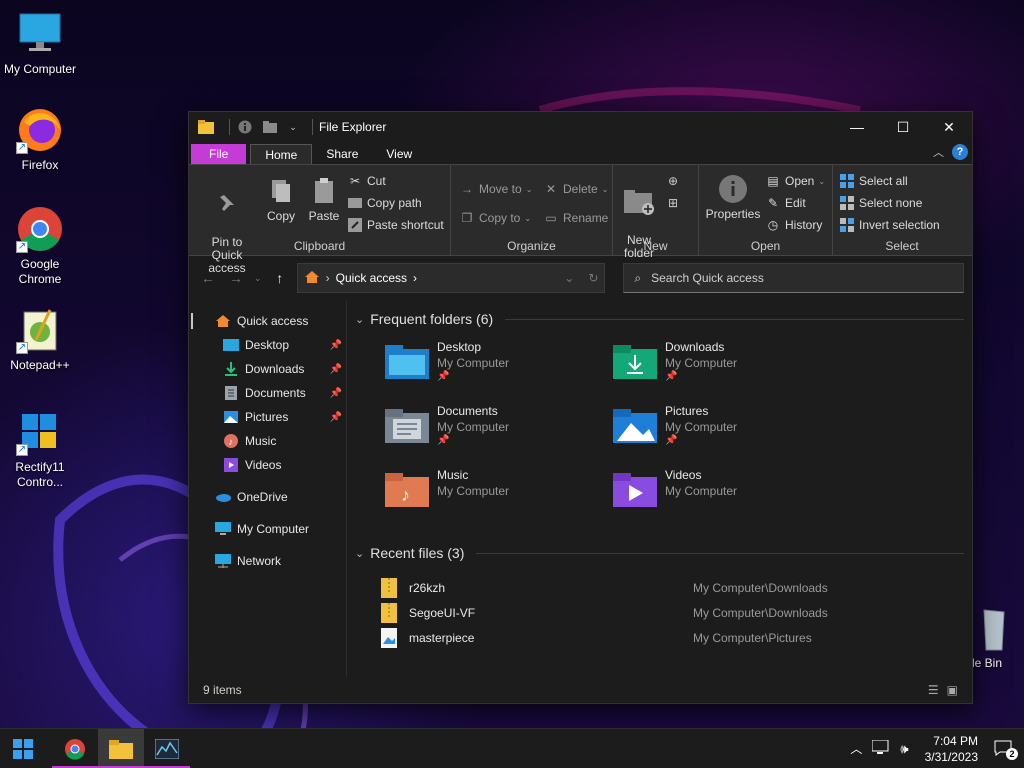 The height and width of the screenshot is (768, 1024). What do you see at coordinates (903, 127) in the screenshot?
I see `maximize-button: ☐` at bounding box center [903, 127].